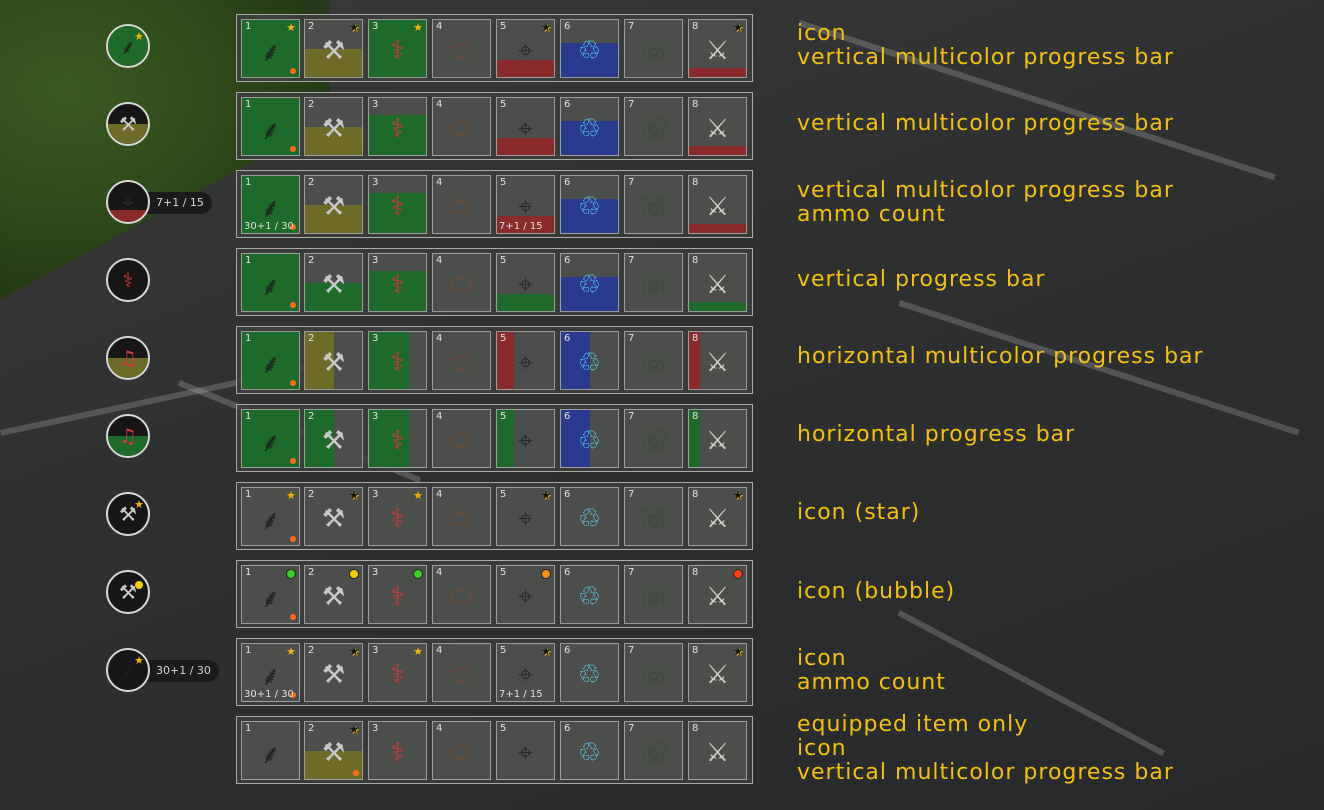 This screenshot has height=810, width=1324. I want to click on pistol-icon: ⌖, so click(525, 596).